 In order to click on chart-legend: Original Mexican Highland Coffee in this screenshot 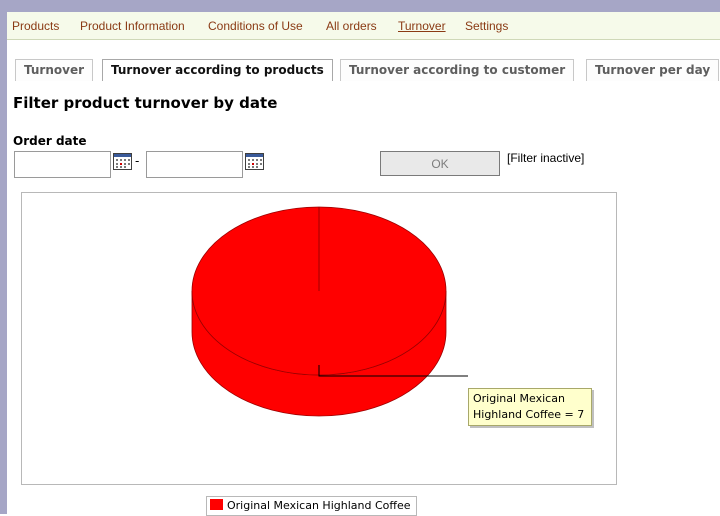, I will do `click(312, 506)`.